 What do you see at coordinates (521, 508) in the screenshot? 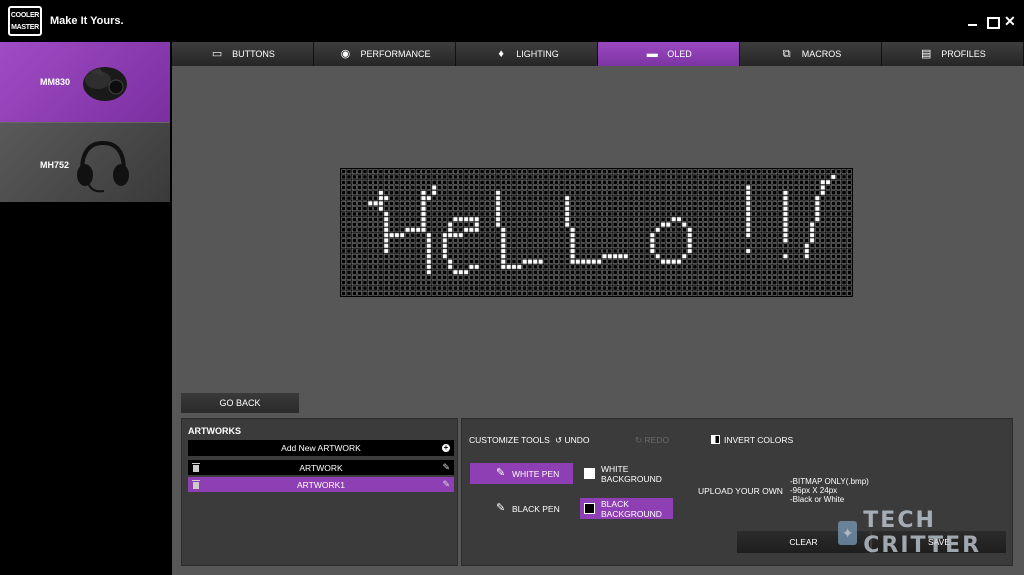
I see `black-pen-button: ✎ BLACK PEN` at bounding box center [521, 508].